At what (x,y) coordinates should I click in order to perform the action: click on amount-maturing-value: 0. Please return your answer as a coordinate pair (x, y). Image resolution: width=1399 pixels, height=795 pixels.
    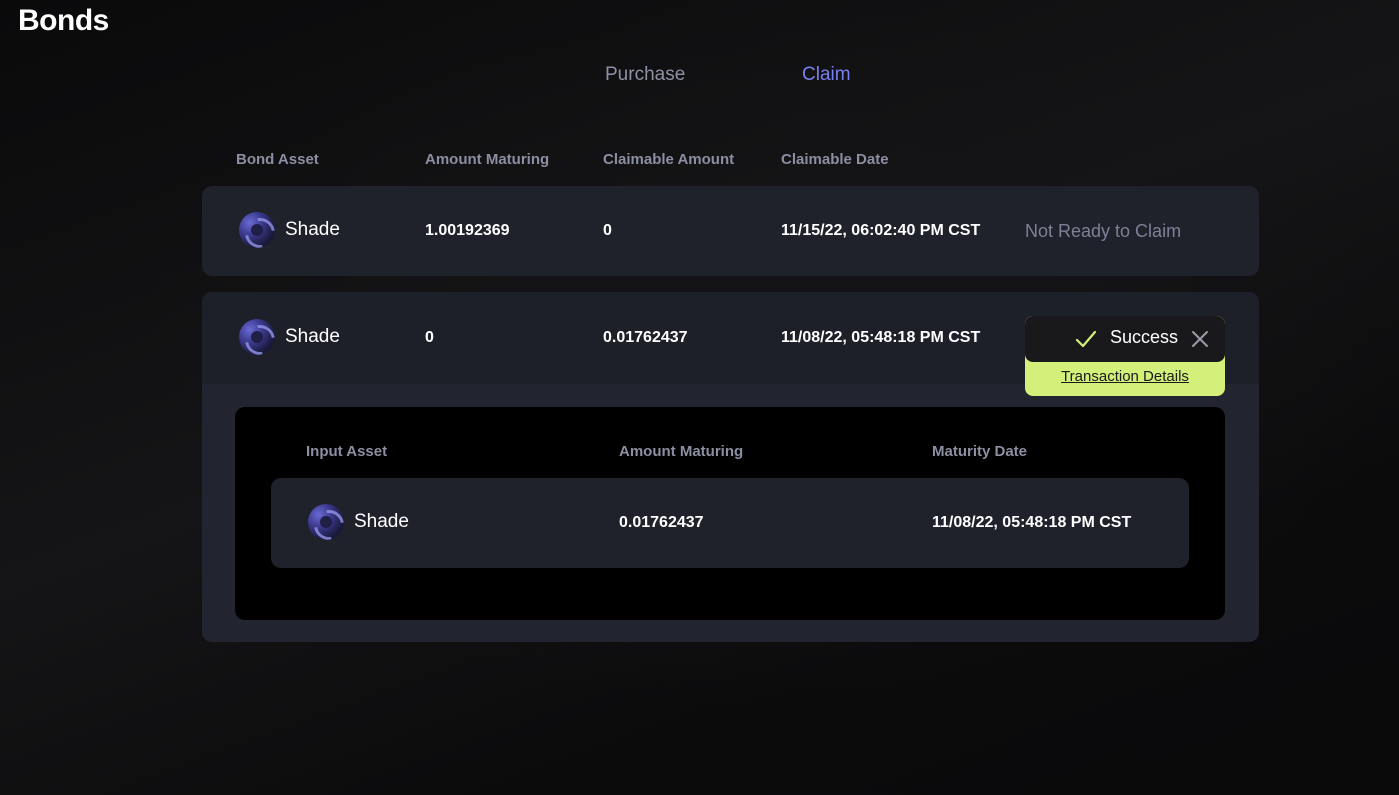
    Looking at the image, I should click on (429, 337).